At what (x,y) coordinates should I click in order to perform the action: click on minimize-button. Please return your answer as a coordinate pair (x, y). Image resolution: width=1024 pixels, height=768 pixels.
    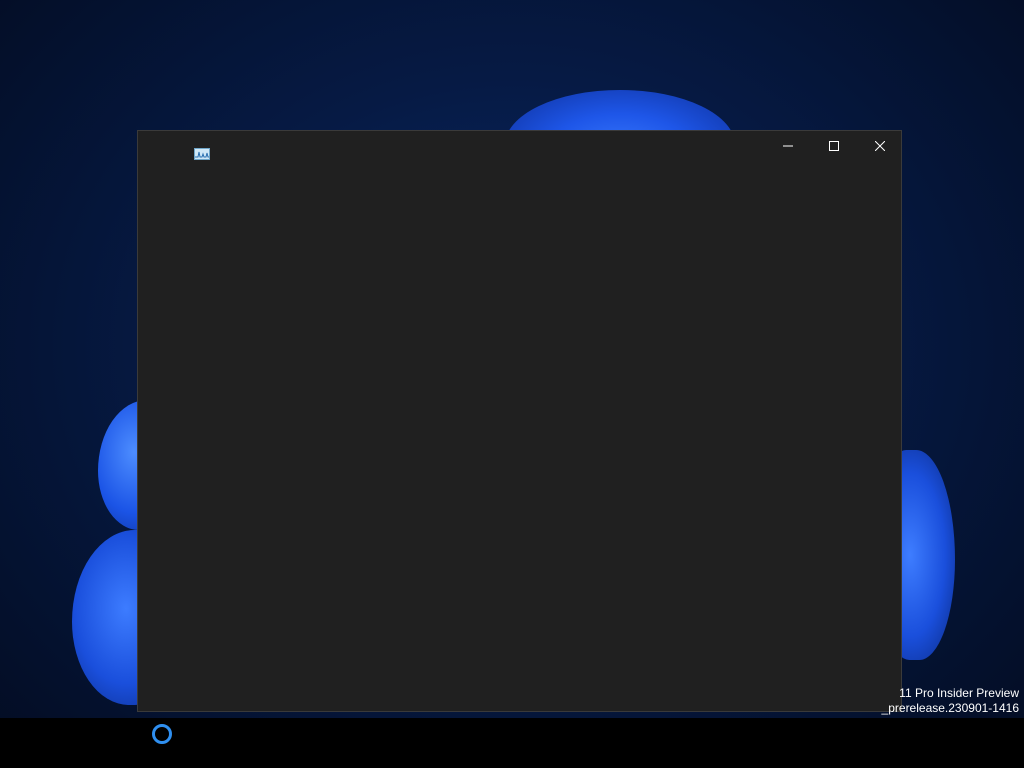
    Looking at the image, I should click on (788, 146).